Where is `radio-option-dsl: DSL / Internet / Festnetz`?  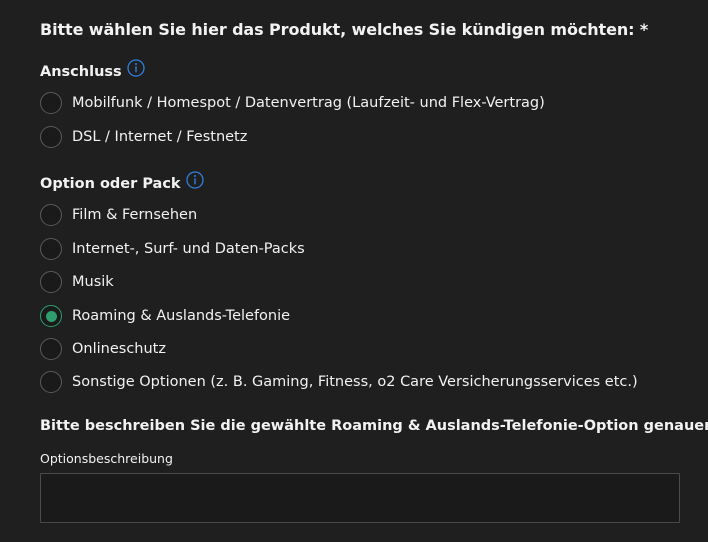
radio-option-dsl: DSL / Internet / Festnetz is located at coordinates (143, 137).